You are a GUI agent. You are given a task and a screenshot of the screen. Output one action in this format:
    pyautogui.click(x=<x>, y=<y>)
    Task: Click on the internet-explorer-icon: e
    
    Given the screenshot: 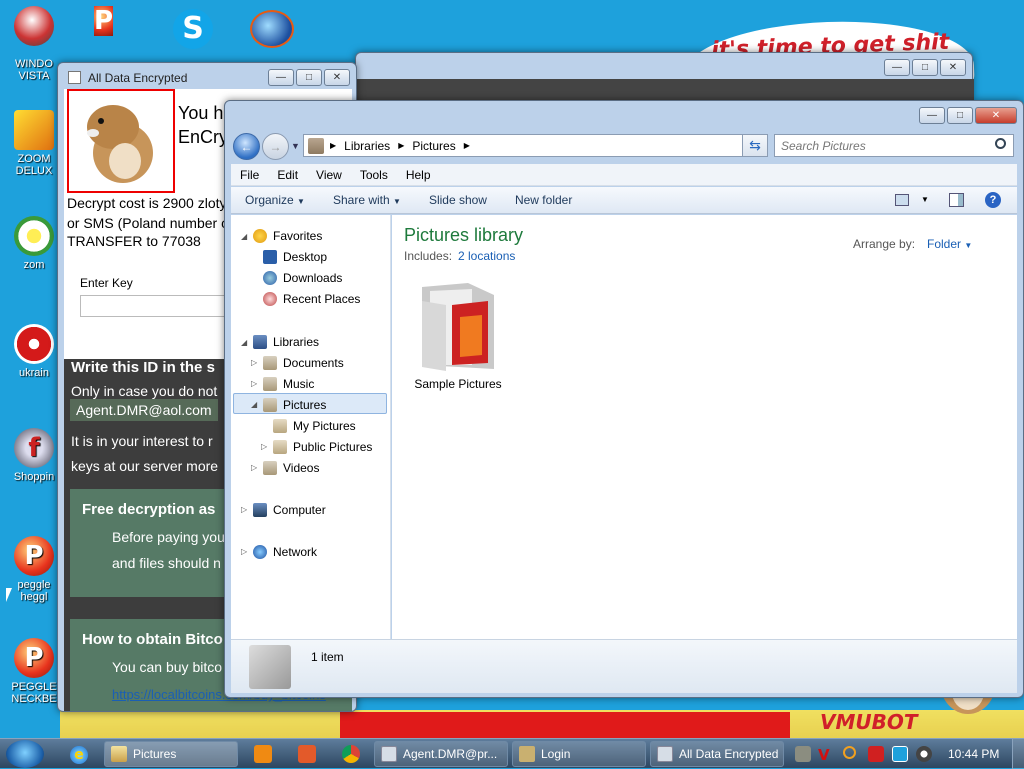 What is the action you would take?
    pyautogui.click(x=79, y=755)
    